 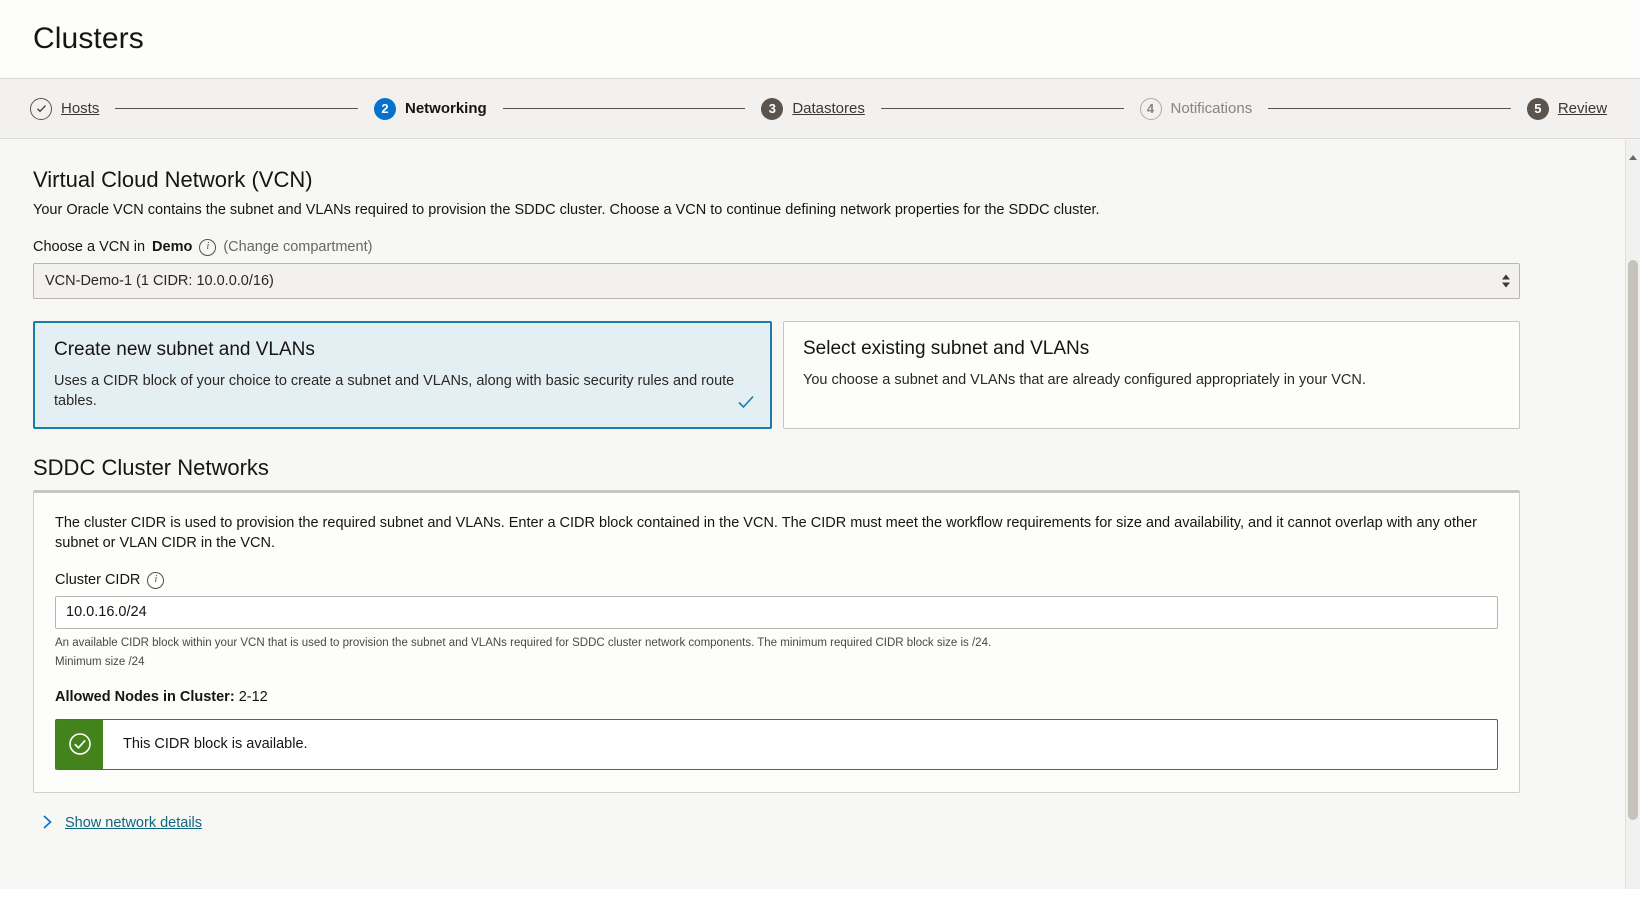 I want to click on step-networking: 2 Networking, so click(x=430, y=108).